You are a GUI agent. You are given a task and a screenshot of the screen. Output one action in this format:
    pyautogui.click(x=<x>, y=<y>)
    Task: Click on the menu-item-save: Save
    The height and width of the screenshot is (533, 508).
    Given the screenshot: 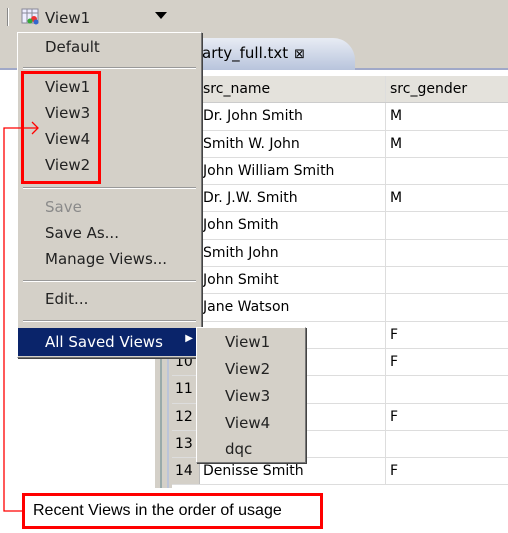 What is the action you would take?
    pyautogui.click(x=63, y=207)
    